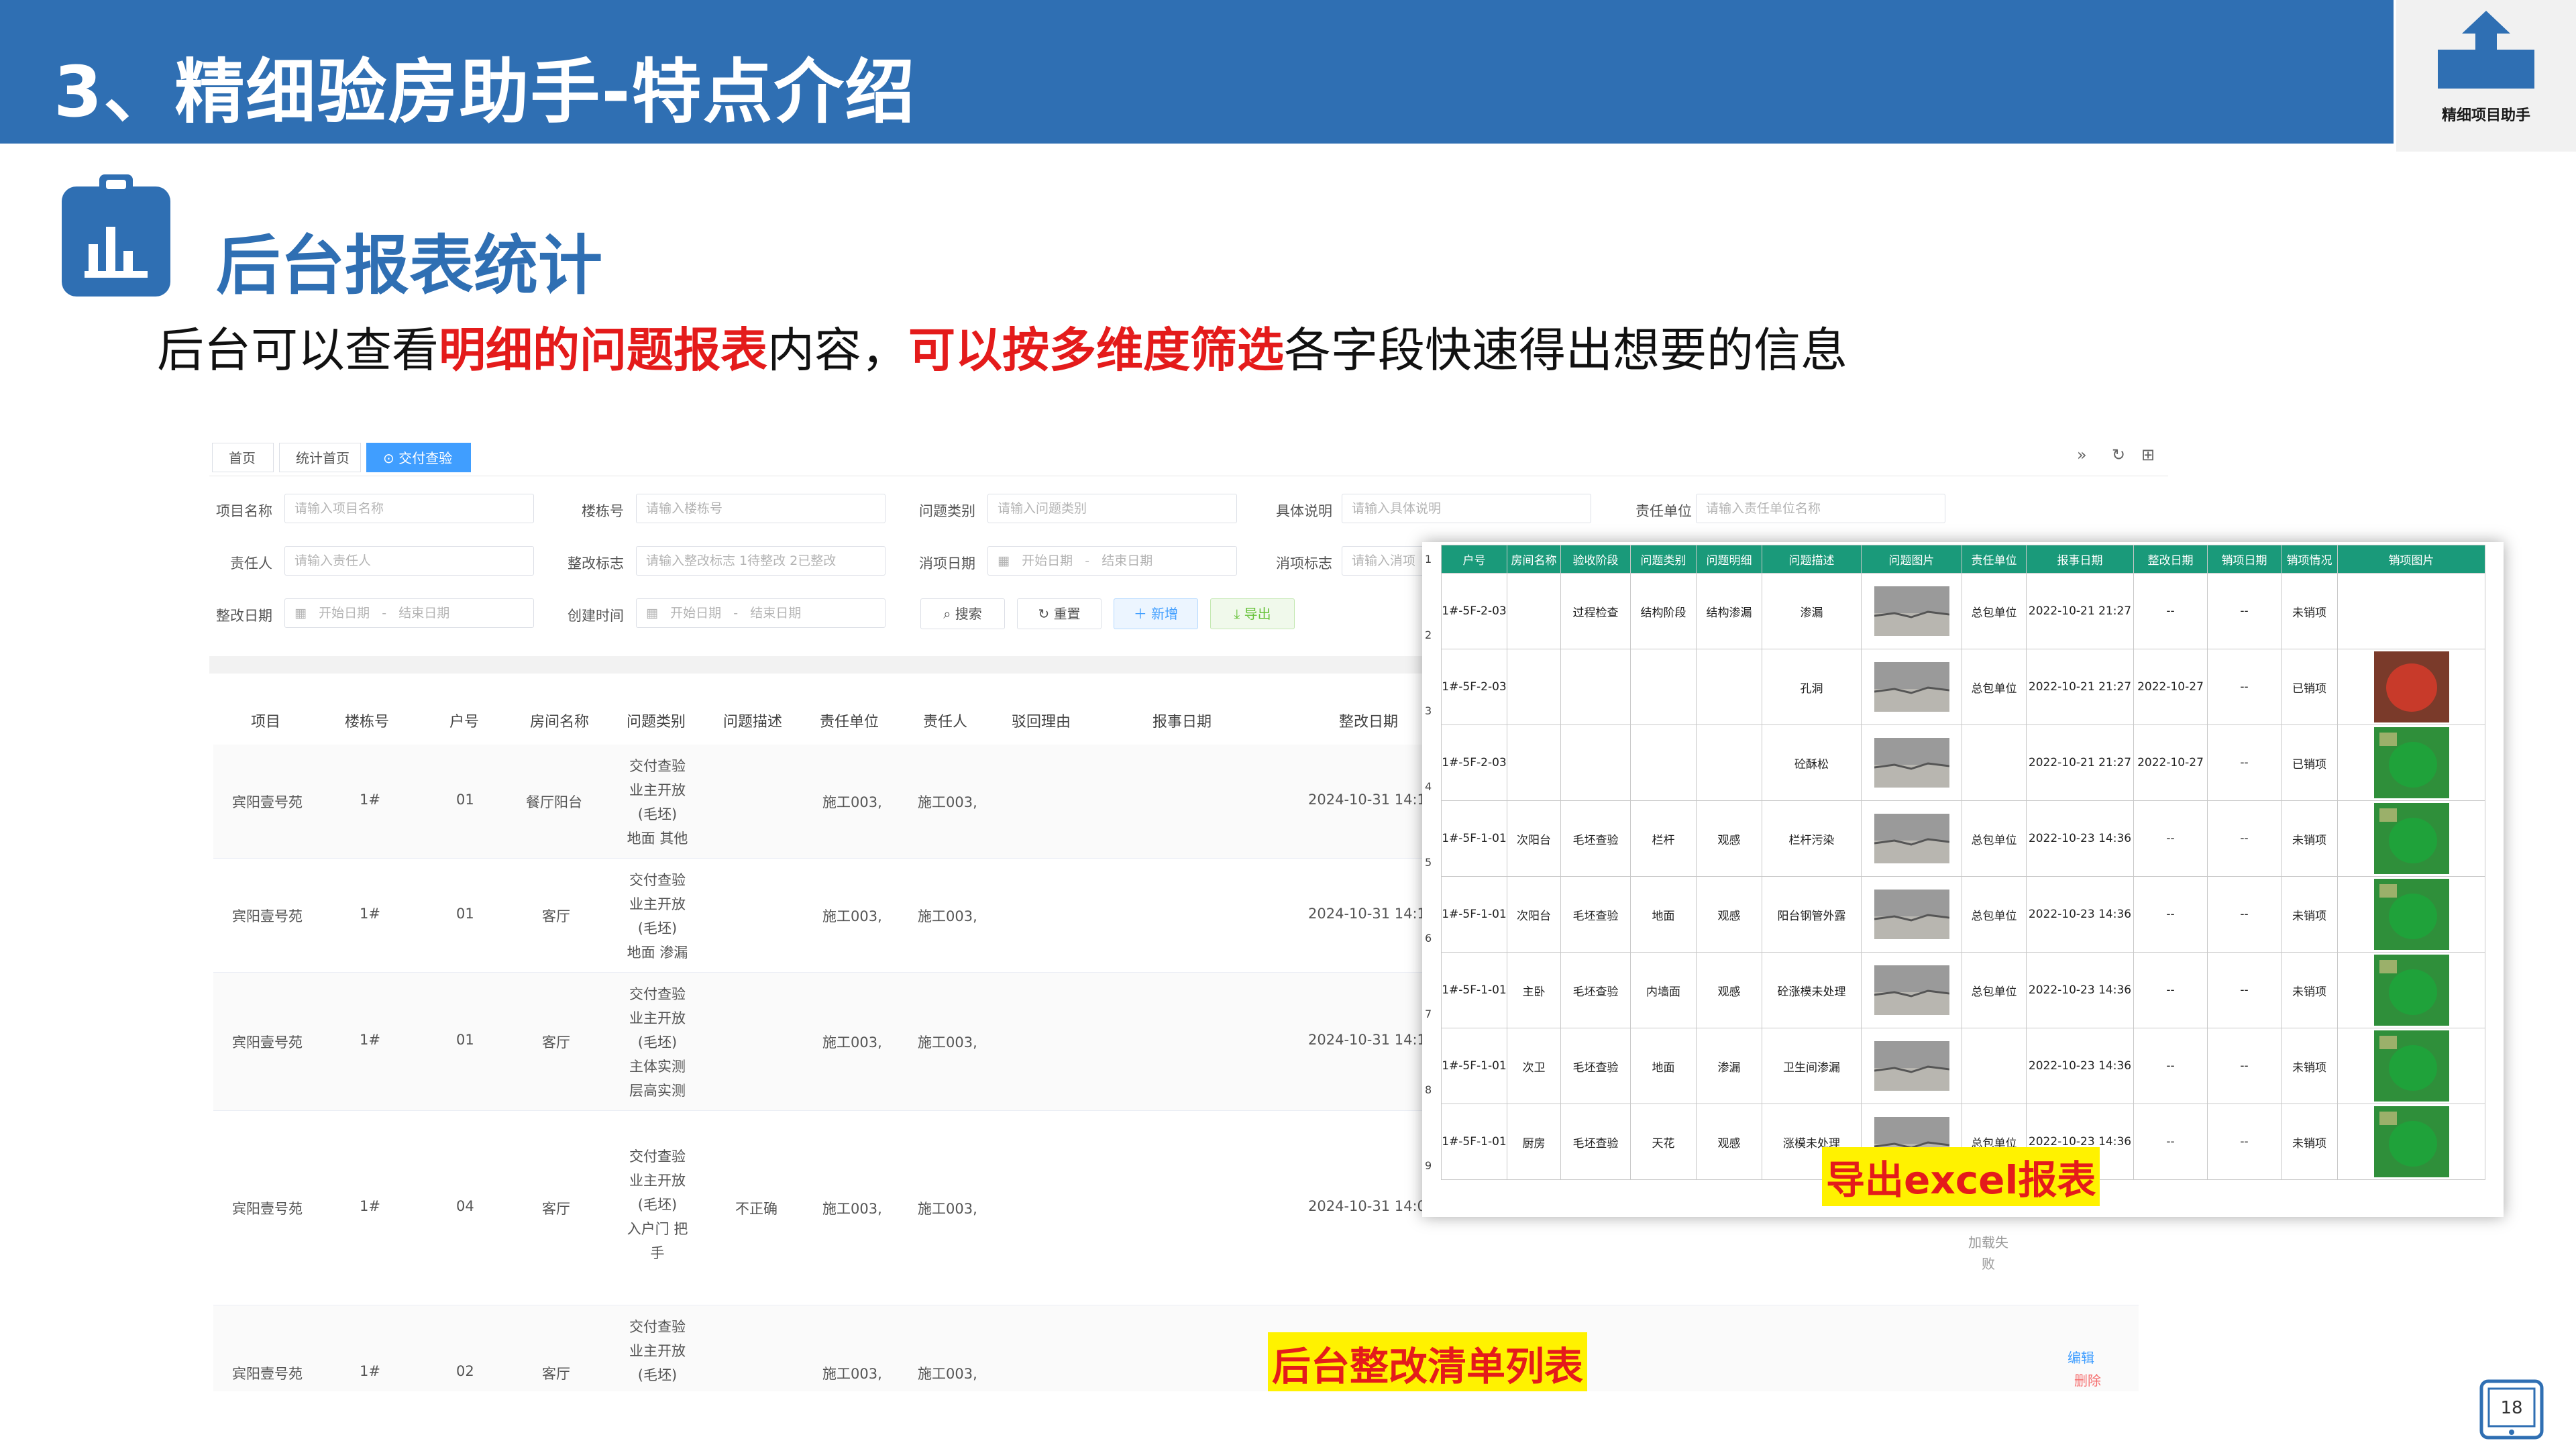  Describe the element at coordinates (2080, 559) in the screenshot. I see `excel-header-cell: 报事日期` at that location.